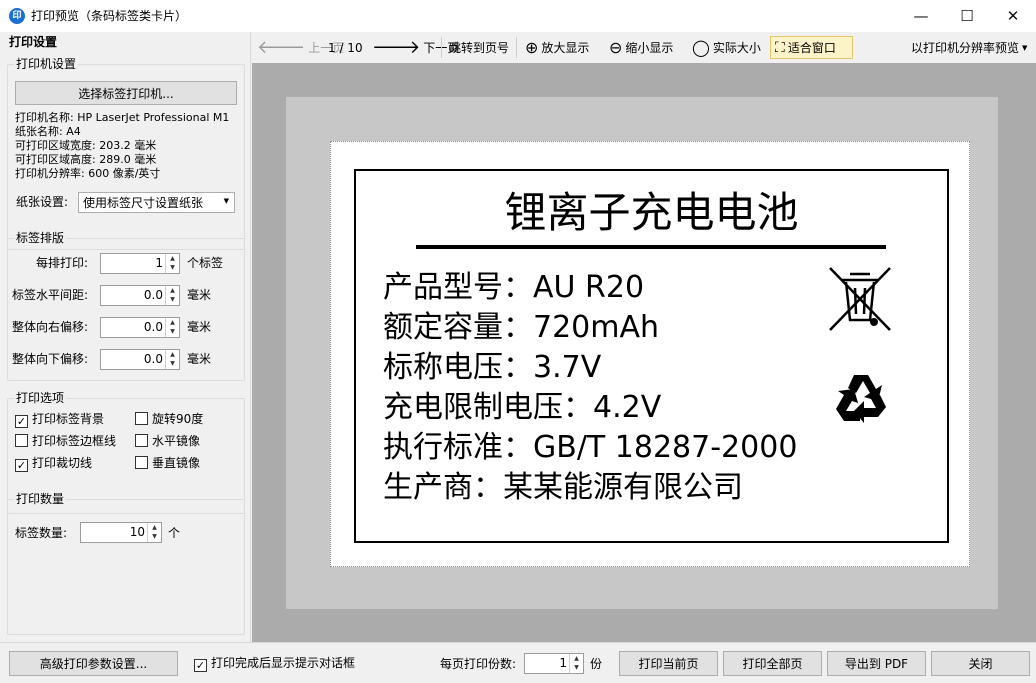 The width and height of the screenshot is (1036, 683). Describe the element at coordinates (143, 203) in the screenshot. I see `paper-setting-value: 使用标签尺寸设置纸张` at that location.